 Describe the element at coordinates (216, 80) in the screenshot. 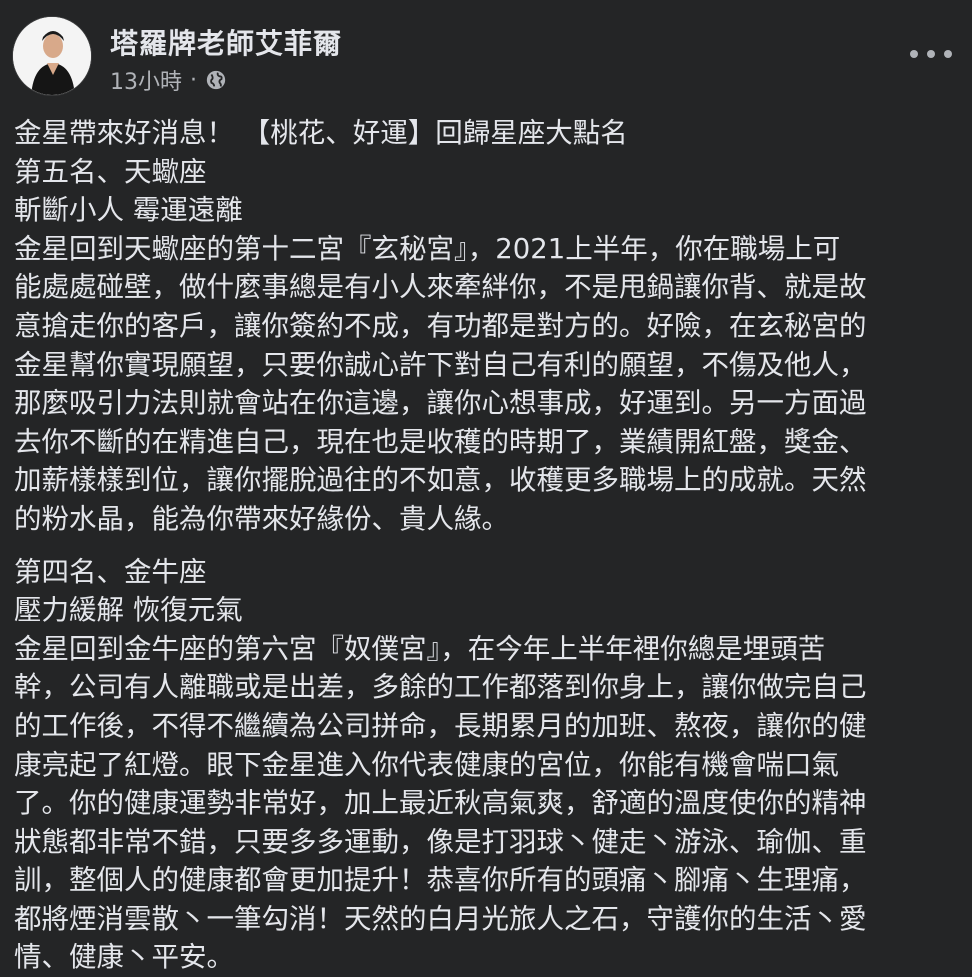

I see `globe-icon` at that location.